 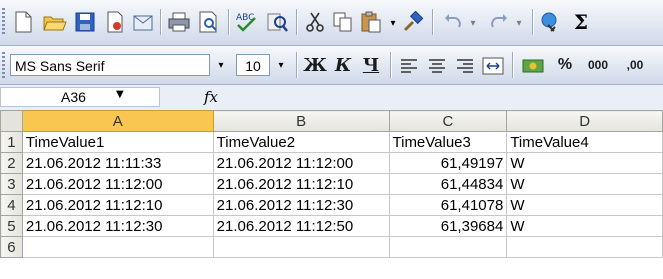 What do you see at coordinates (143, 22) in the screenshot?
I see `email-icon` at bounding box center [143, 22].